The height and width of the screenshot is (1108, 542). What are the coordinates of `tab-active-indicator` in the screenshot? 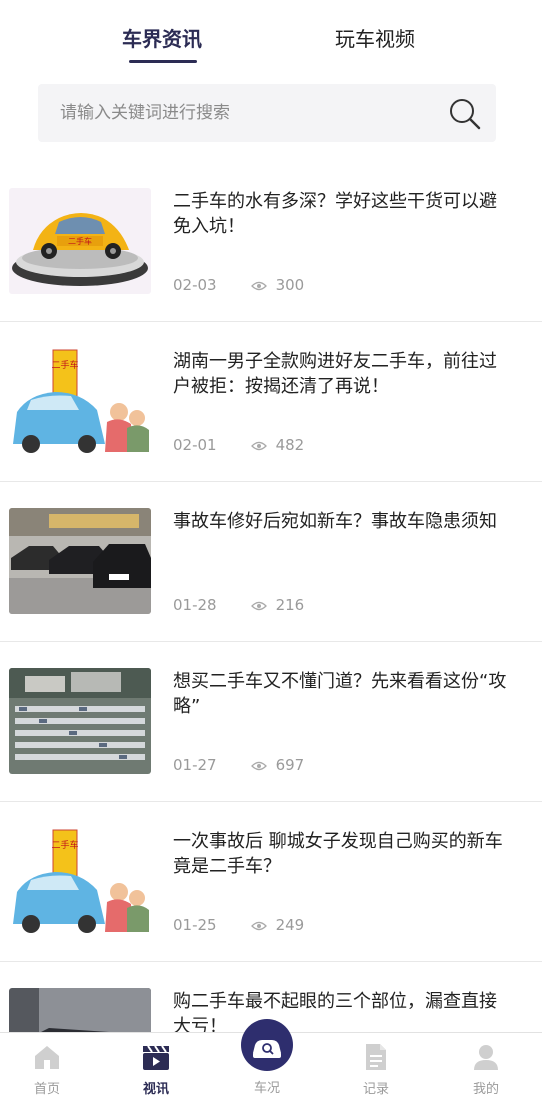 It's located at (163, 61).